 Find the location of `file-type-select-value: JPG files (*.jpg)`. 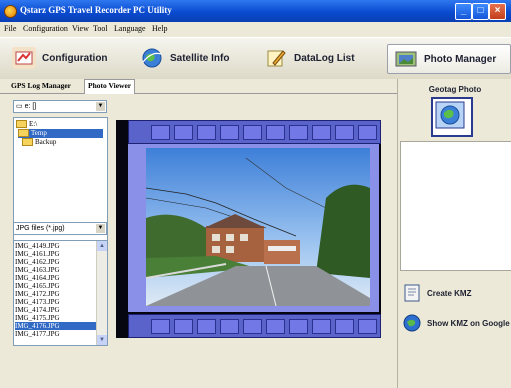

file-type-select-value: JPG files (*.jpg) is located at coordinates (40, 228).